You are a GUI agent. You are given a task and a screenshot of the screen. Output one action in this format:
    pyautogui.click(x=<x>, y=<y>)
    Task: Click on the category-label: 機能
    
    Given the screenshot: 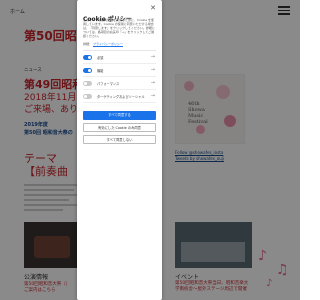 What is the action you would take?
    pyautogui.click(x=100, y=70)
    